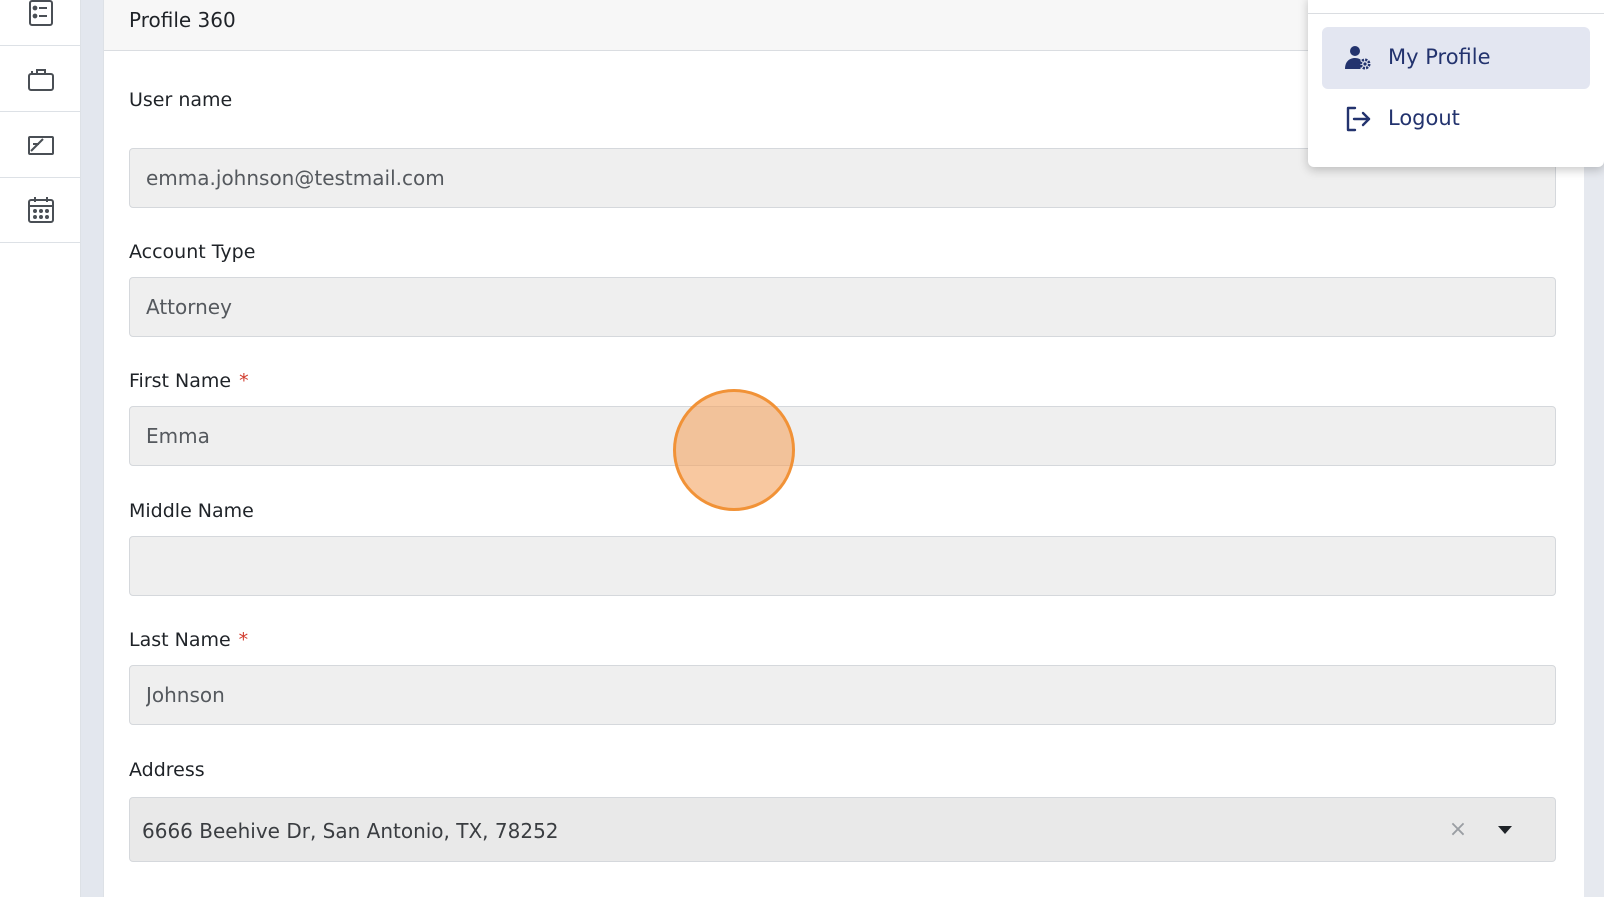  What do you see at coordinates (180, 381) in the screenshot?
I see `first-name-label-text: First Name` at bounding box center [180, 381].